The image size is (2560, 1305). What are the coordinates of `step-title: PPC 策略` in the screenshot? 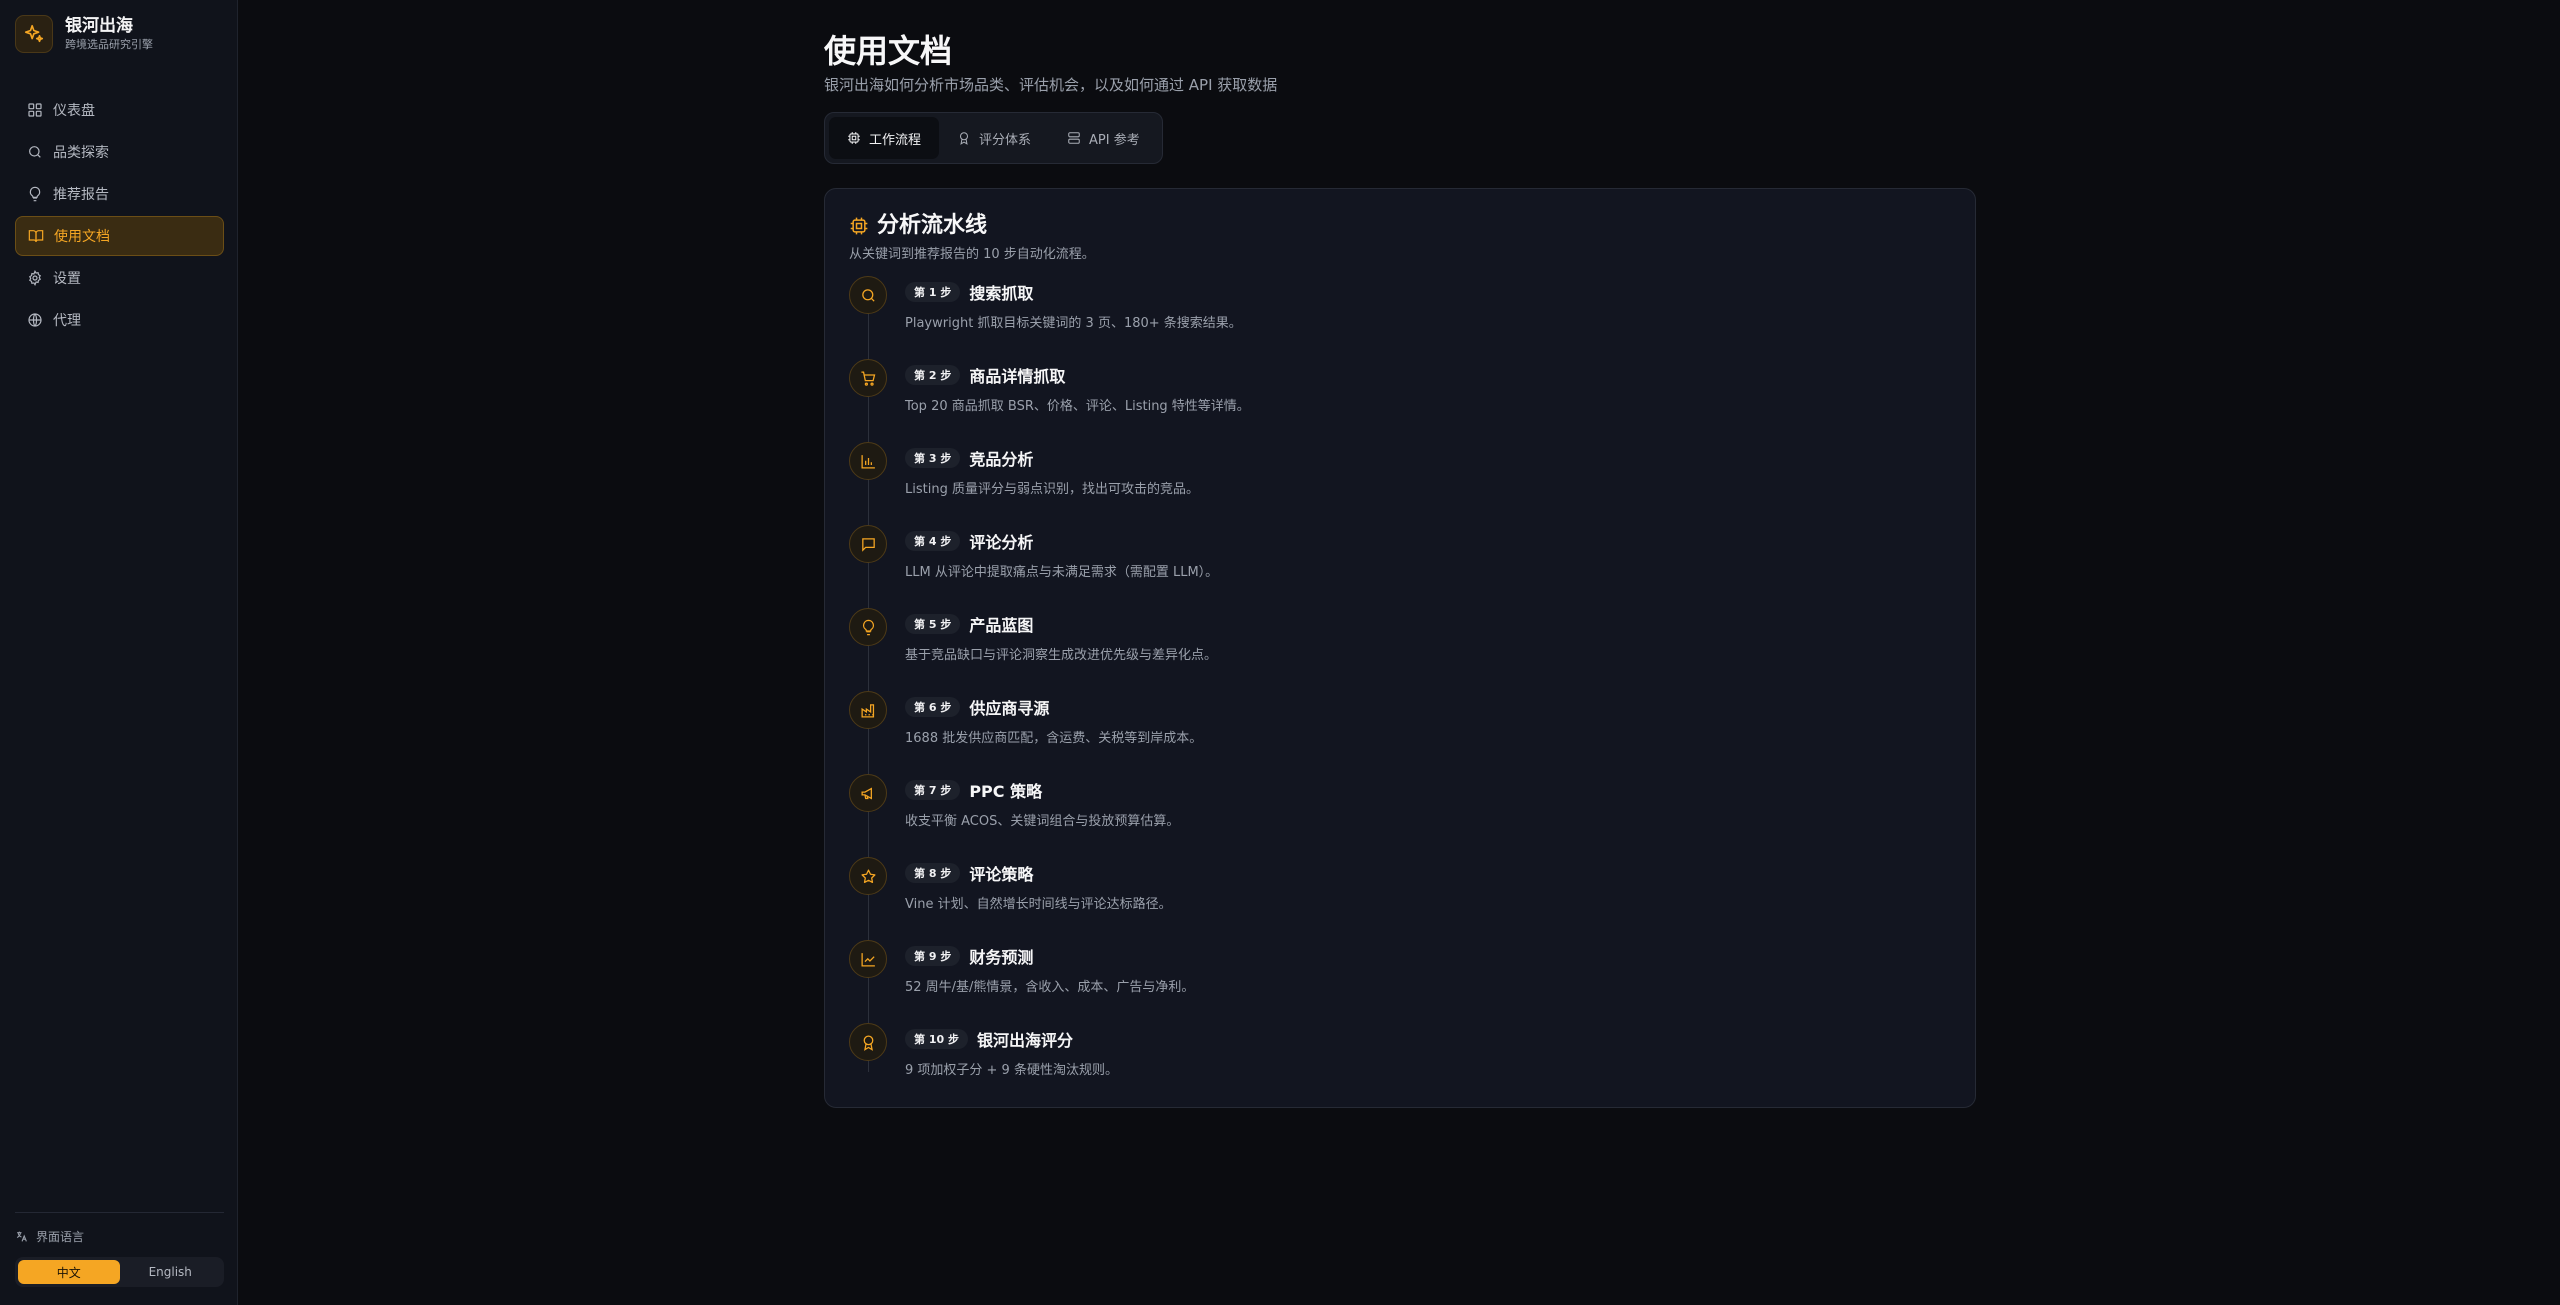 It's located at (1006, 791).